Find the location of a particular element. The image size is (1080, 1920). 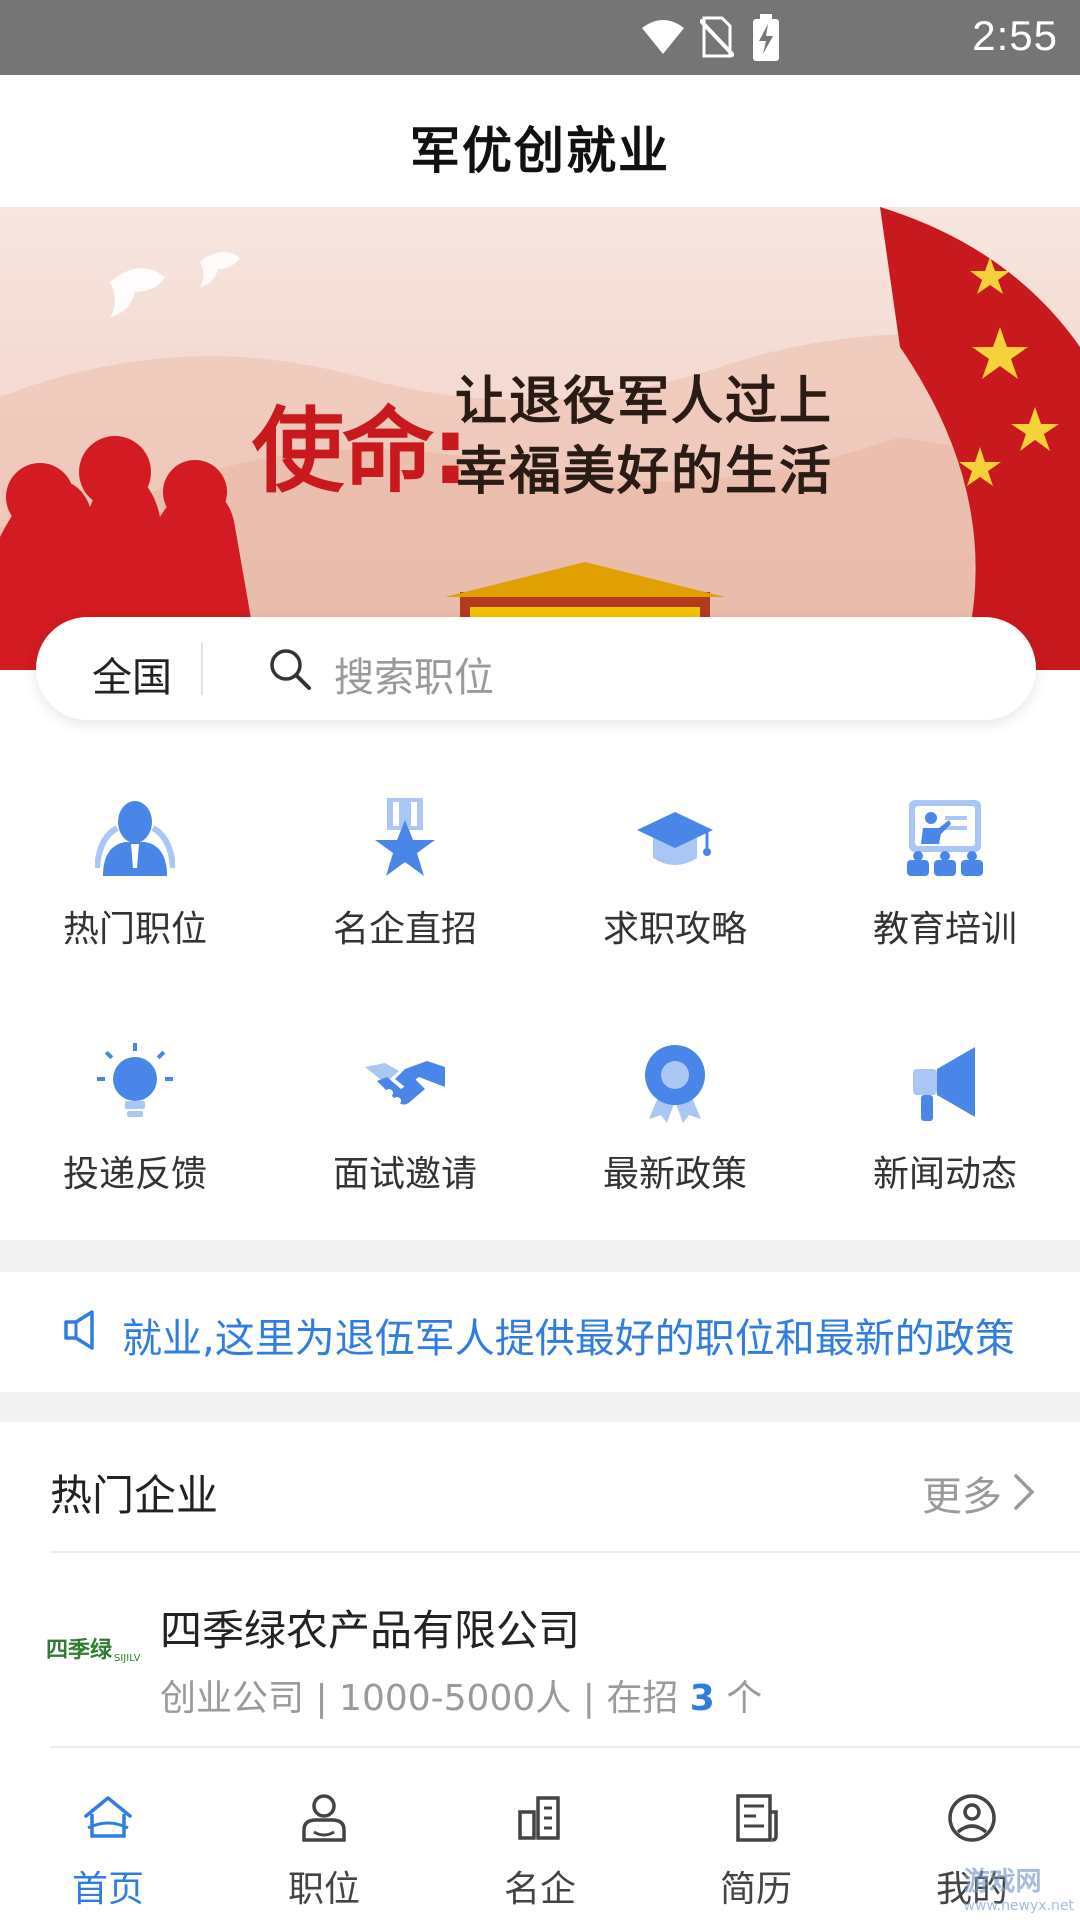

search-divider is located at coordinates (202, 669).